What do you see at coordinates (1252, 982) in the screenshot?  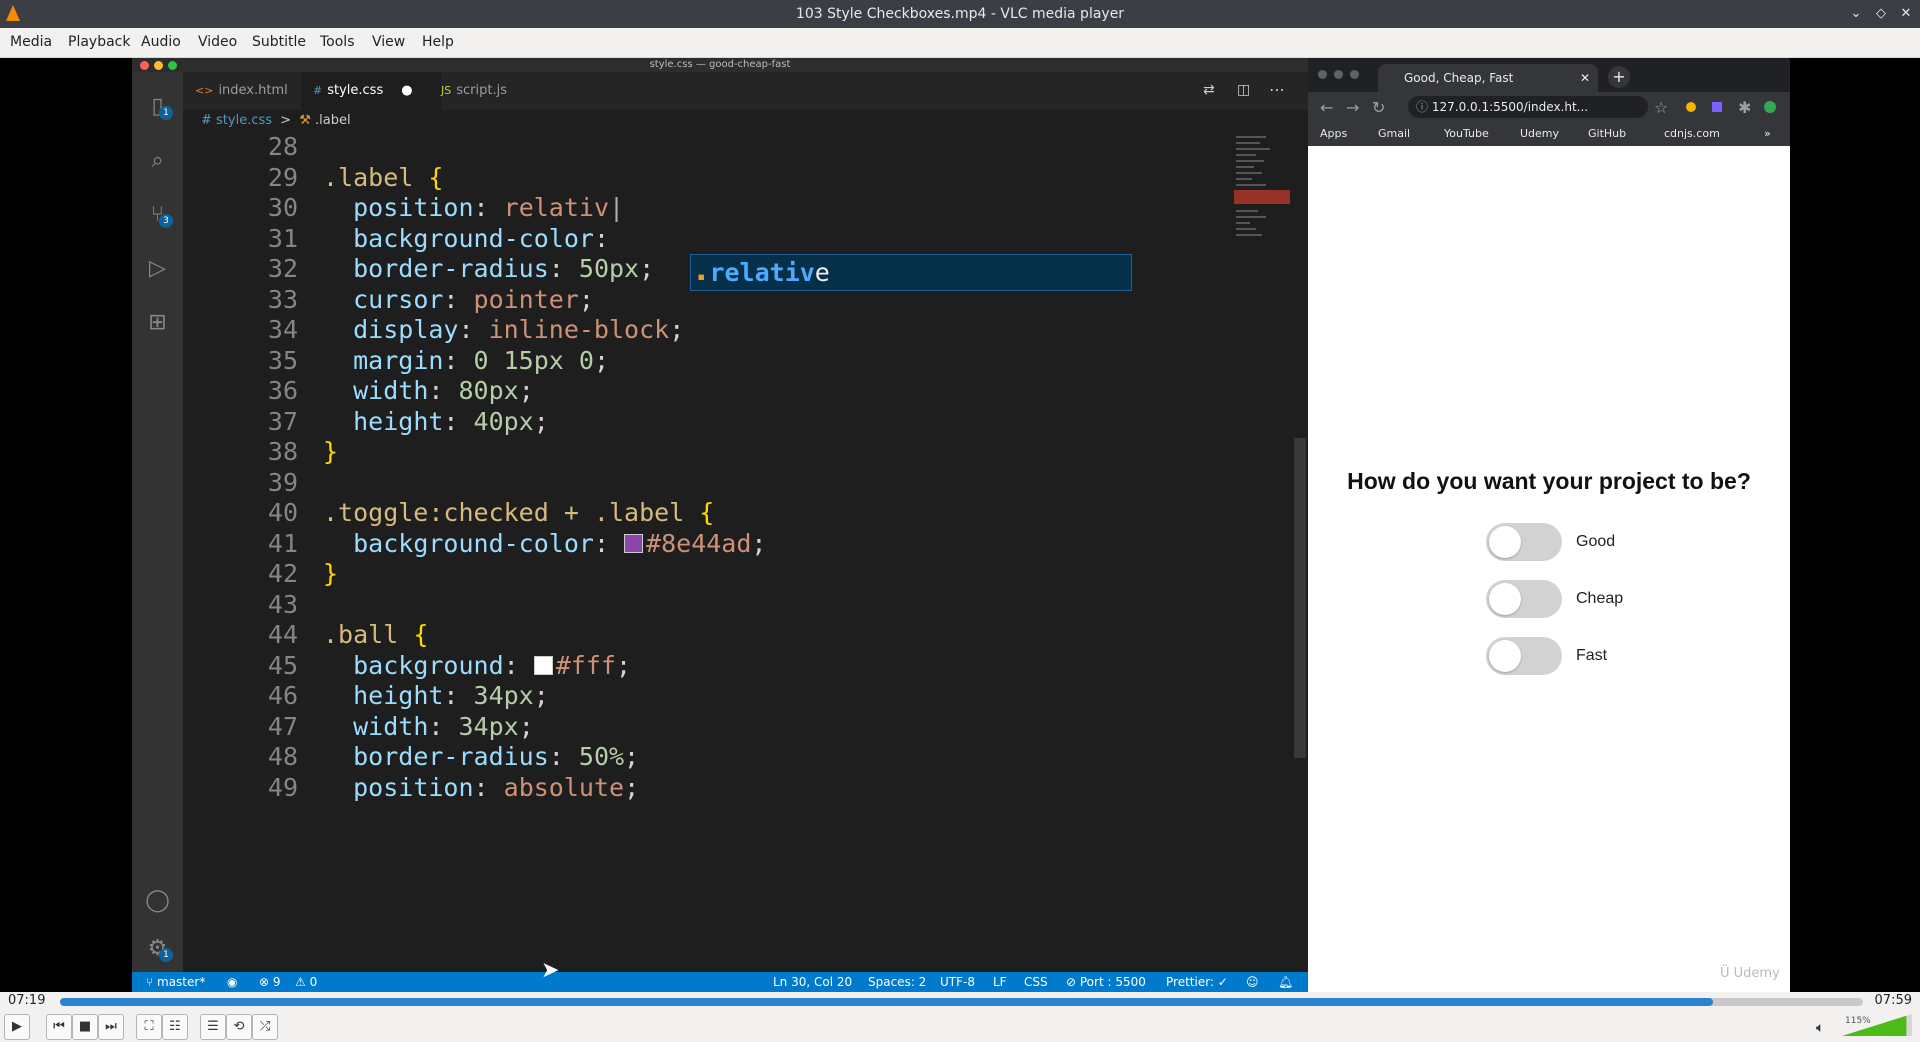 I see `feedback-icon: ☺` at bounding box center [1252, 982].